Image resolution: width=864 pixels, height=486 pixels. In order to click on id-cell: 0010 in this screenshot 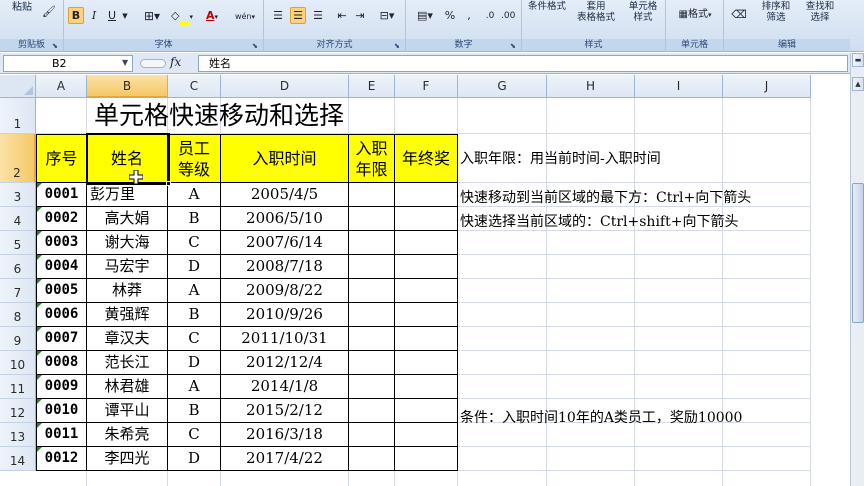, I will do `click(61, 411)`.